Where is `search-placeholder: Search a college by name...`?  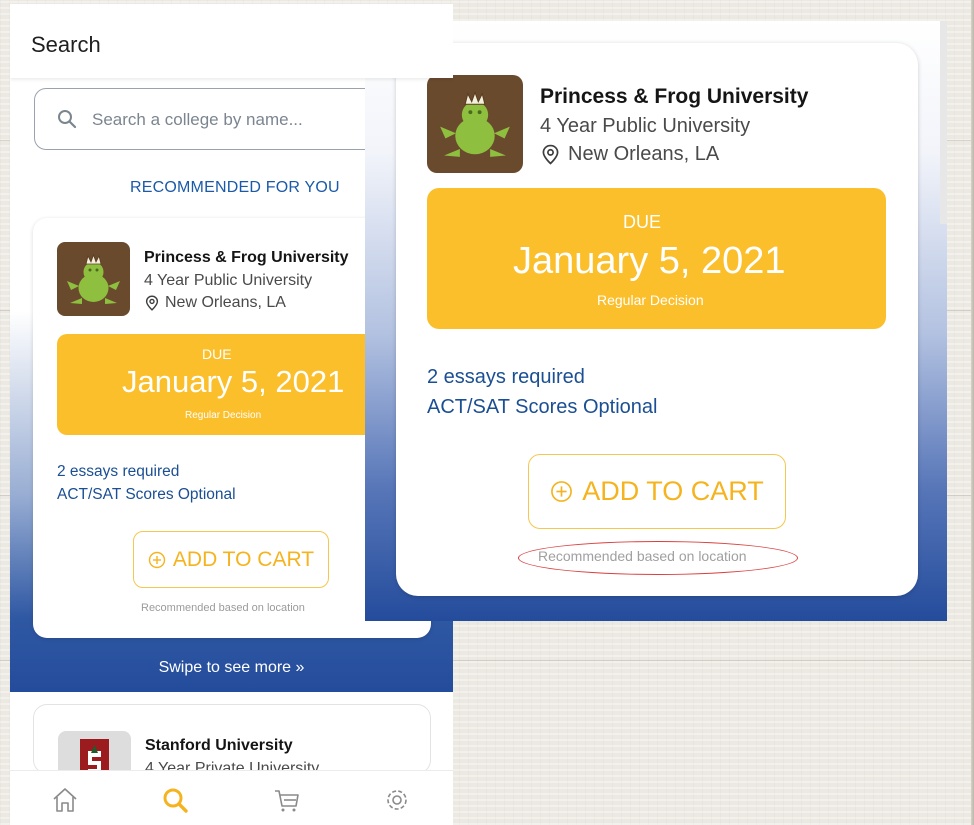
search-placeholder: Search a college by name... is located at coordinates (197, 119).